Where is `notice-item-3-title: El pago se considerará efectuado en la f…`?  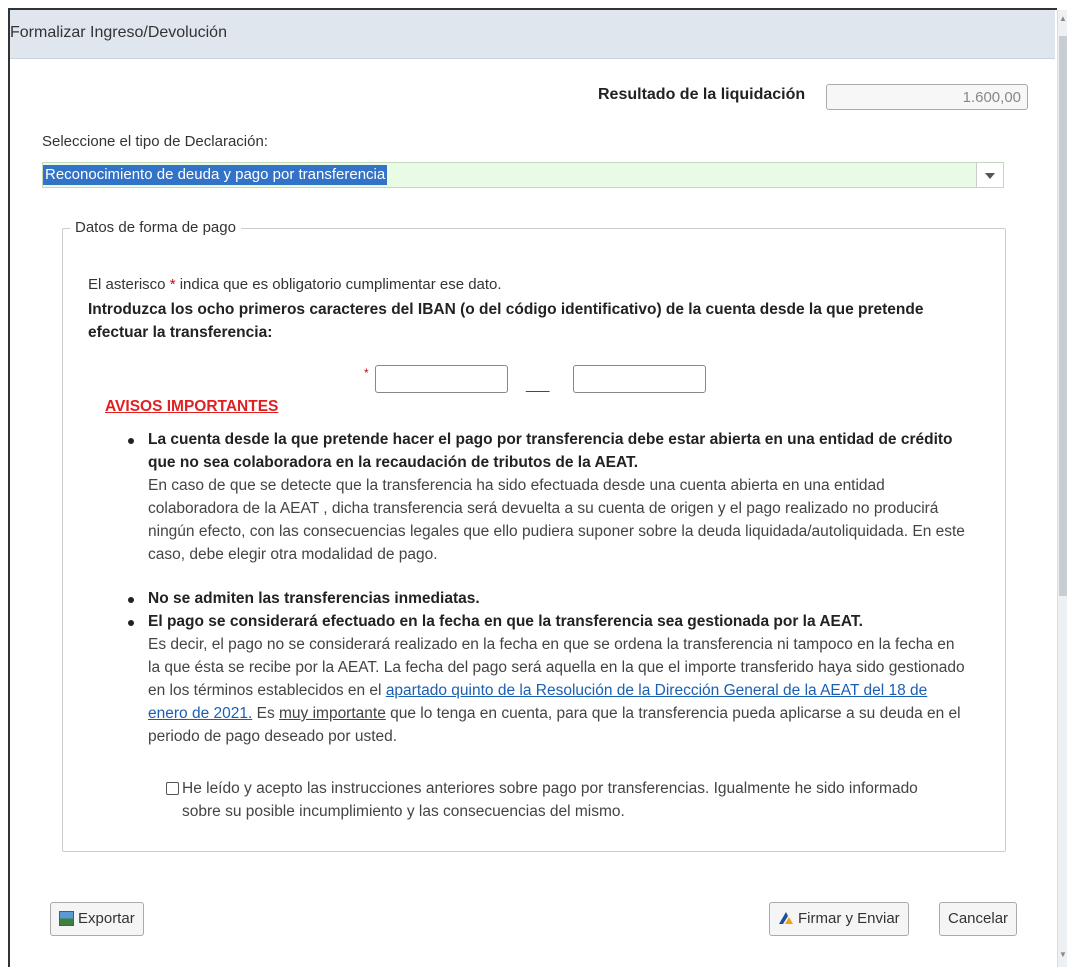 notice-item-3-title: El pago se considerará efectuado en la f… is located at coordinates (505, 621).